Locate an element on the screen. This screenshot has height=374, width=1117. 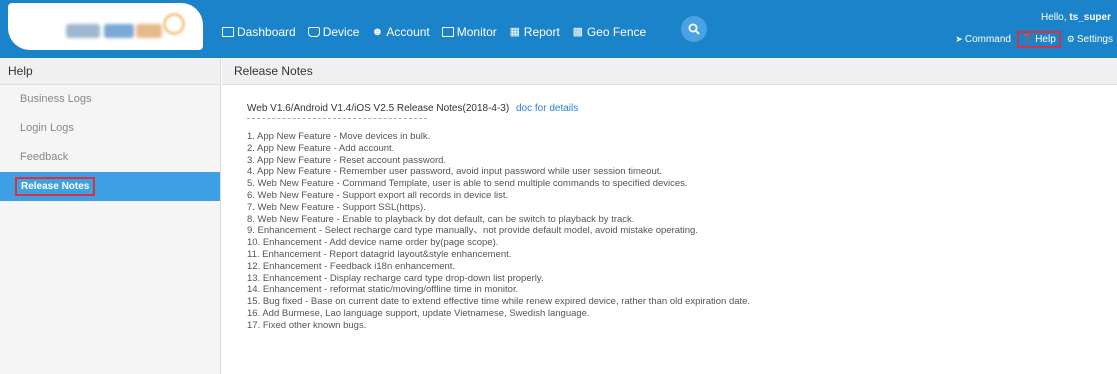
command-link: ➤ Command is located at coordinates (983, 39).